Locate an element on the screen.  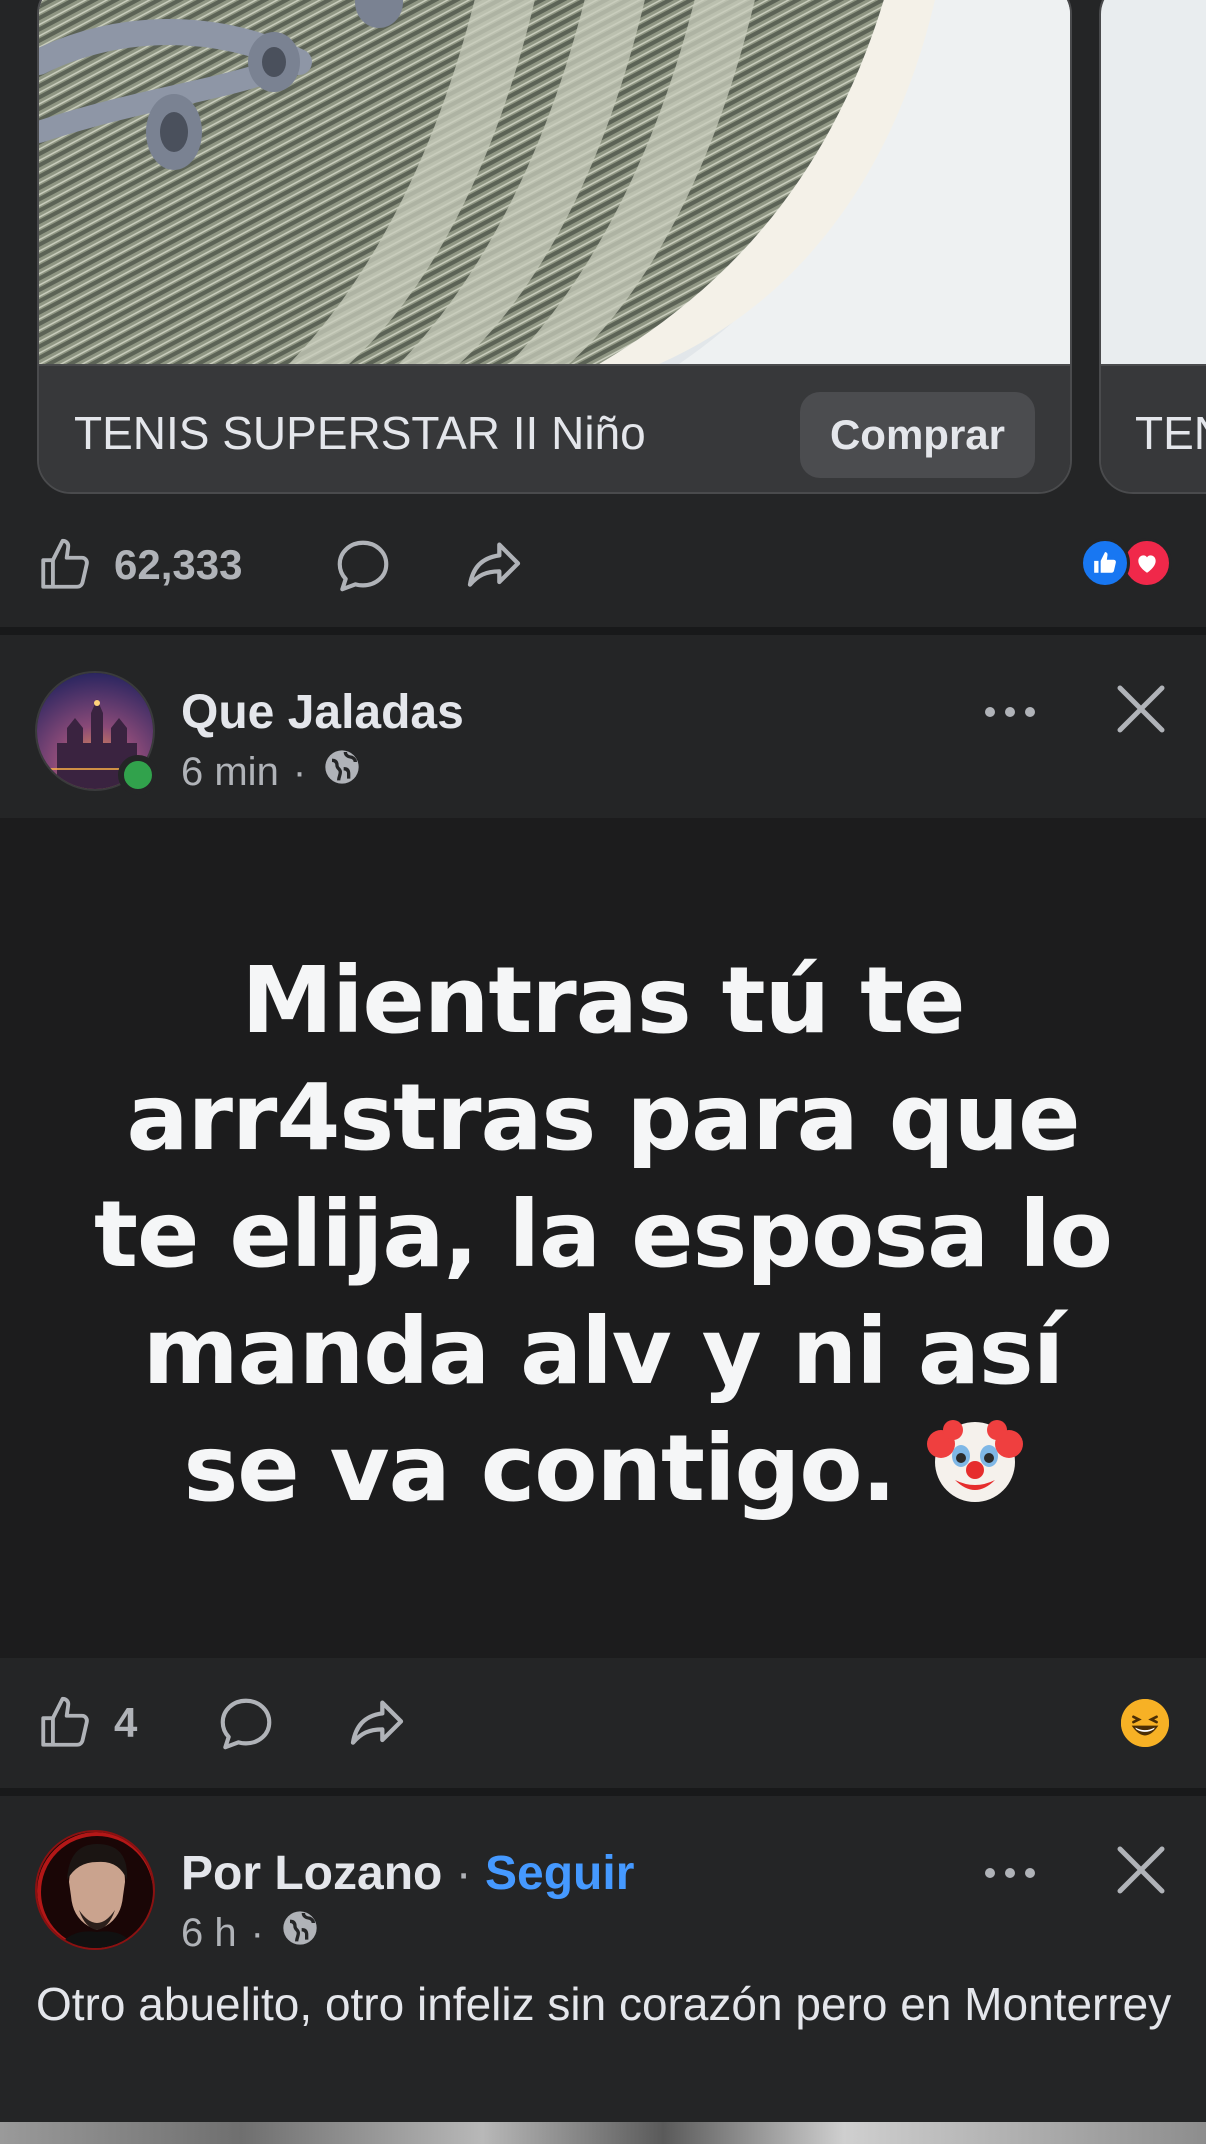
online-status-dot is located at coordinates (138, 775).